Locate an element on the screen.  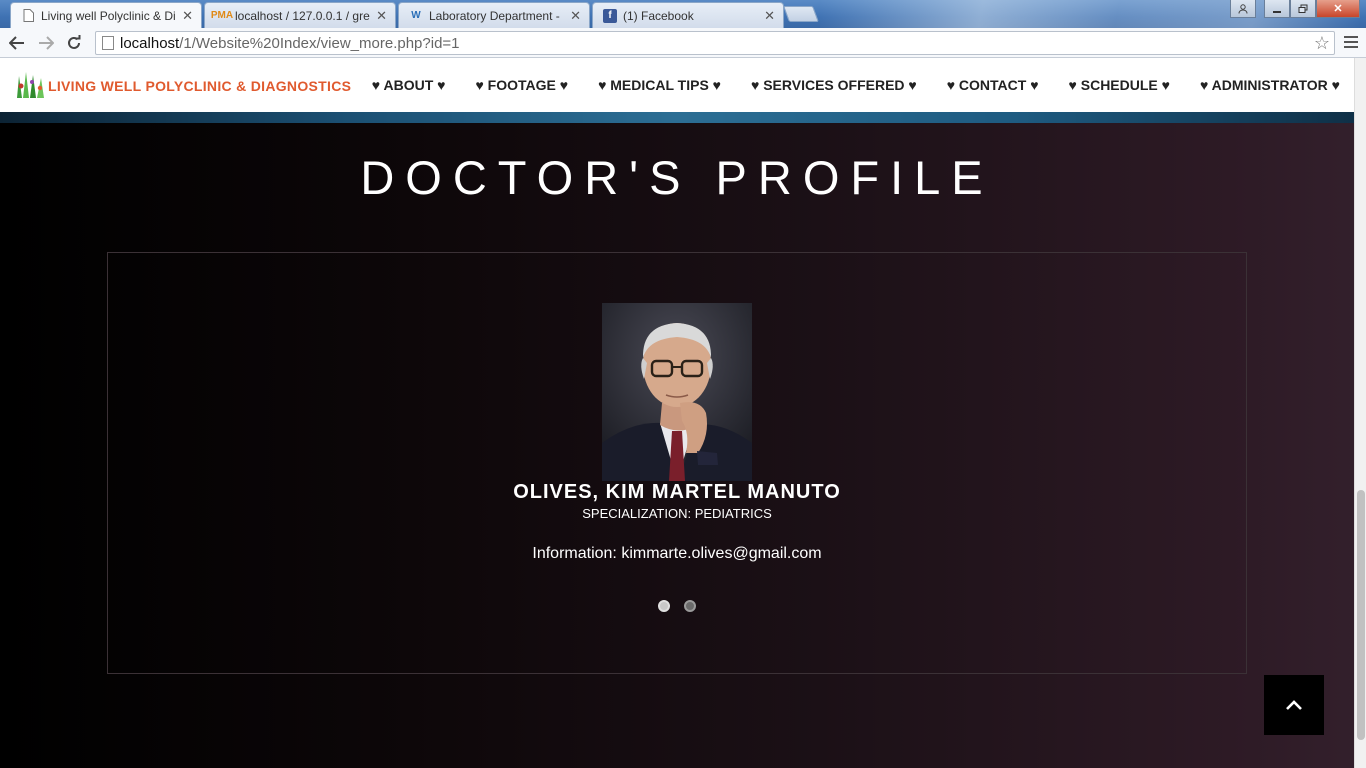
facebook-icon: f is located at coordinates (610, 15).